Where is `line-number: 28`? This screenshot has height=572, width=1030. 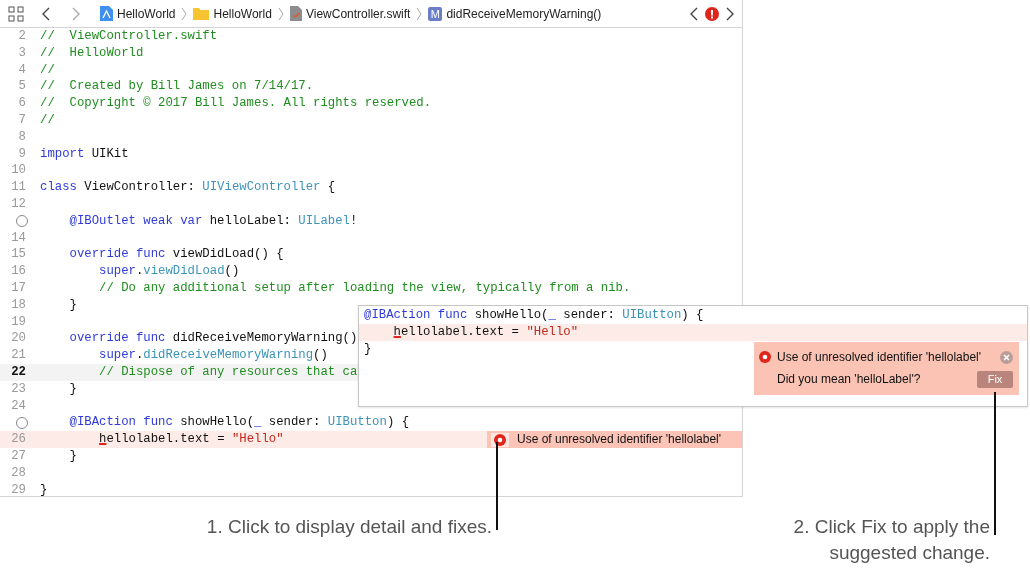 line-number: 28 is located at coordinates (18, 473).